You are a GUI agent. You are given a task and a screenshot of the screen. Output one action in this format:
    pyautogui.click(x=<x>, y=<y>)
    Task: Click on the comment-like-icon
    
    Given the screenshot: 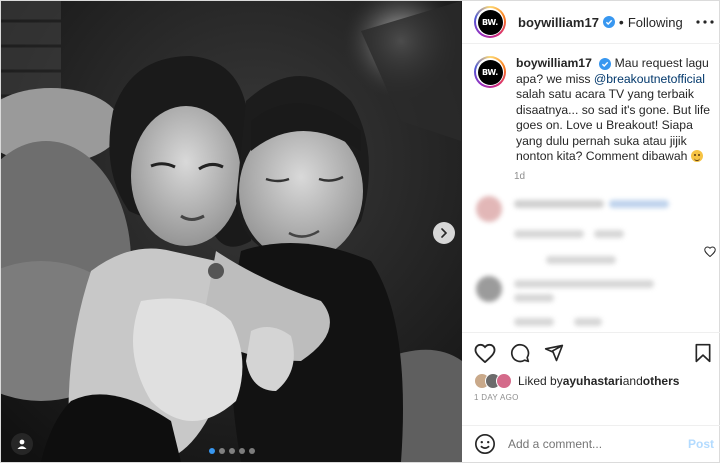 What is the action you would take?
    pyautogui.click(x=710, y=251)
    